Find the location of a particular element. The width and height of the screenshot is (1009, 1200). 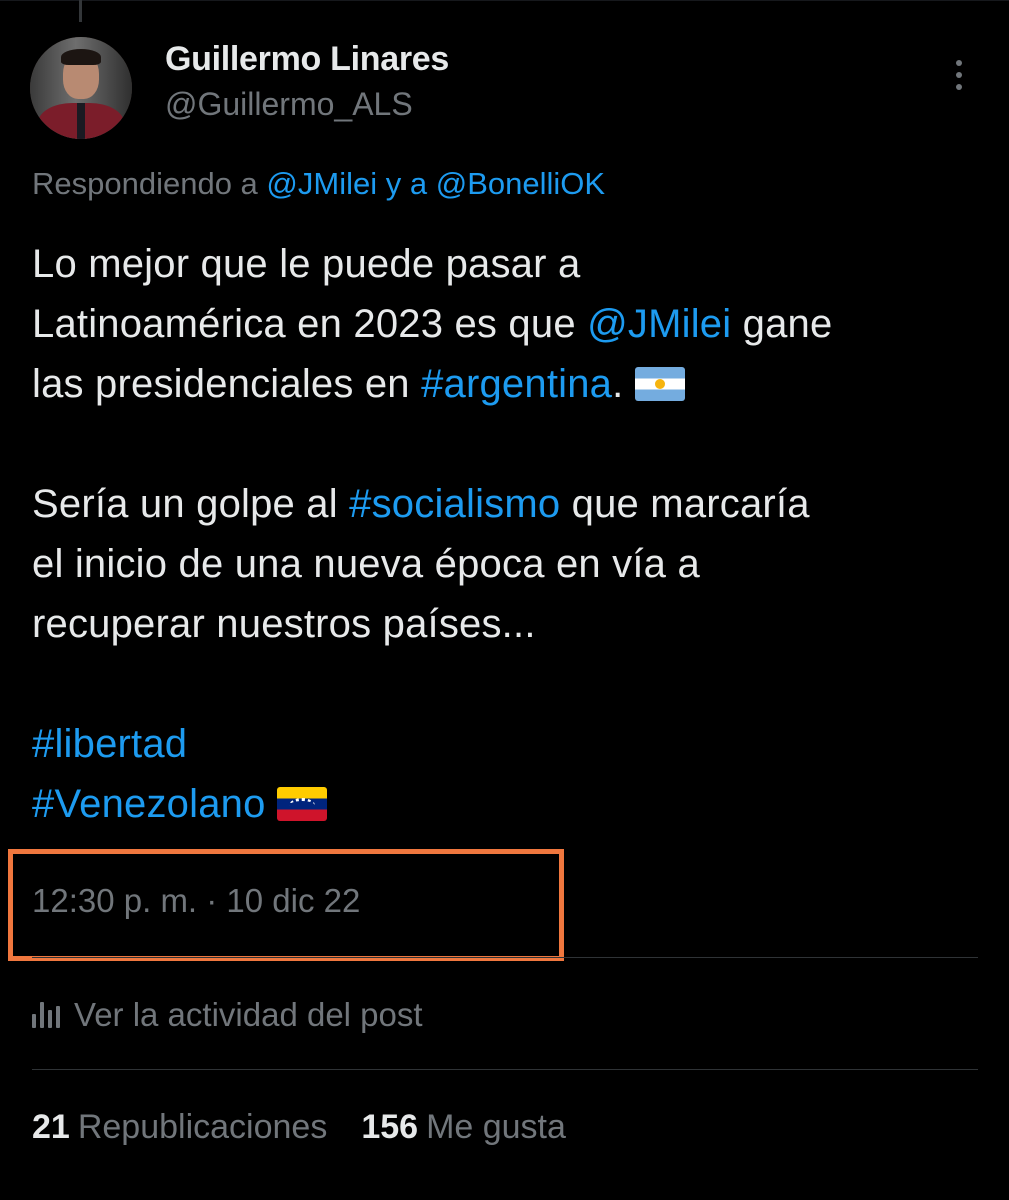

tweet-text-segment: el inicio de una nueva época en vía a is located at coordinates (366, 564).